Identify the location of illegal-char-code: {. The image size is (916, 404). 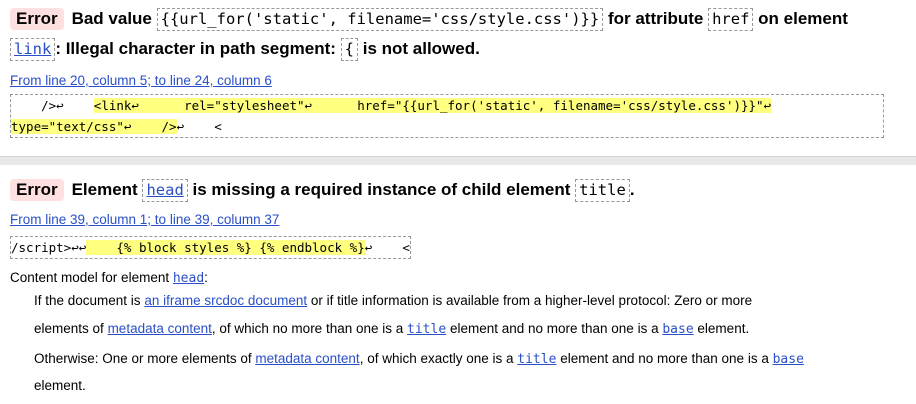
(349, 49).